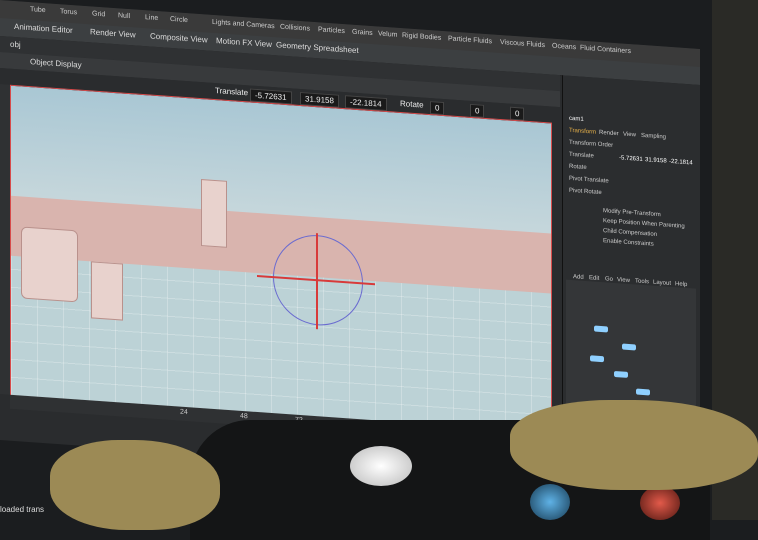  Describe the element at coordinates (681, 163) in the screenshot. I see `param-tz-value: -22.1814` at that location.